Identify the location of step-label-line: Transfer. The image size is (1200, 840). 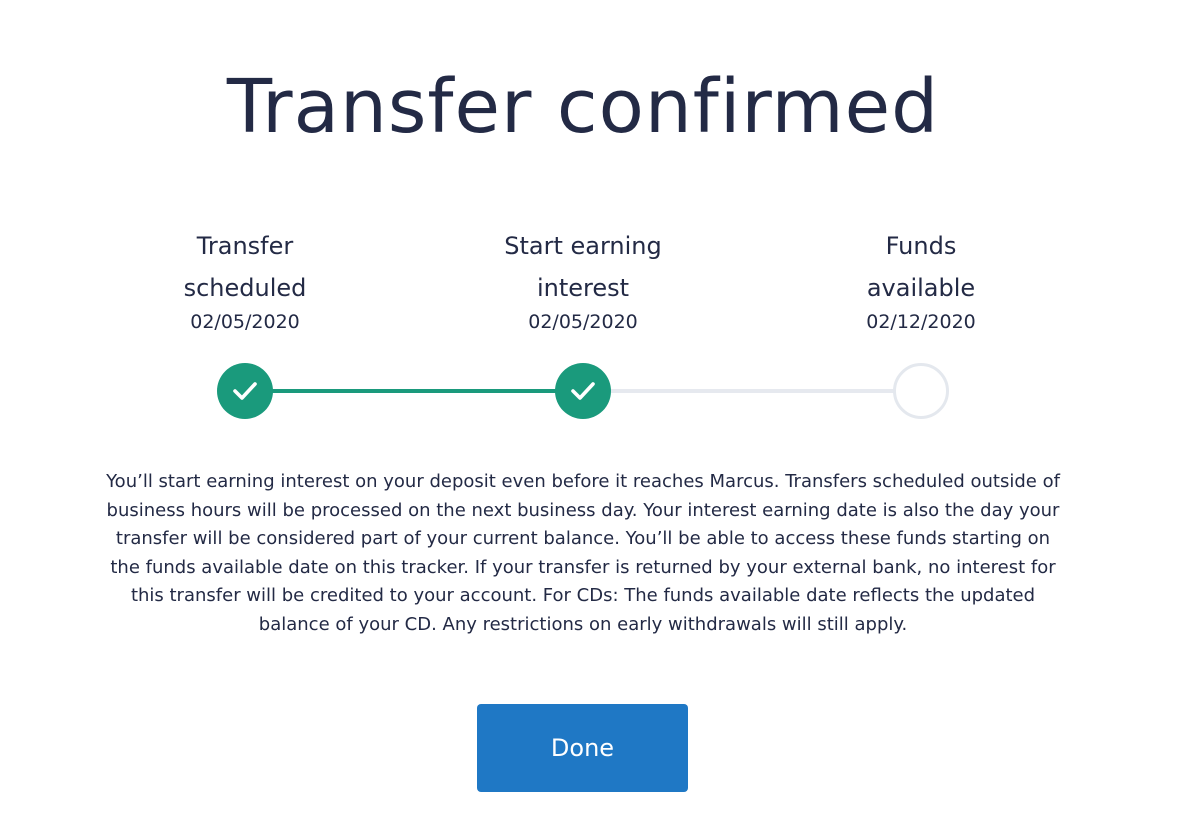
(245, 246).